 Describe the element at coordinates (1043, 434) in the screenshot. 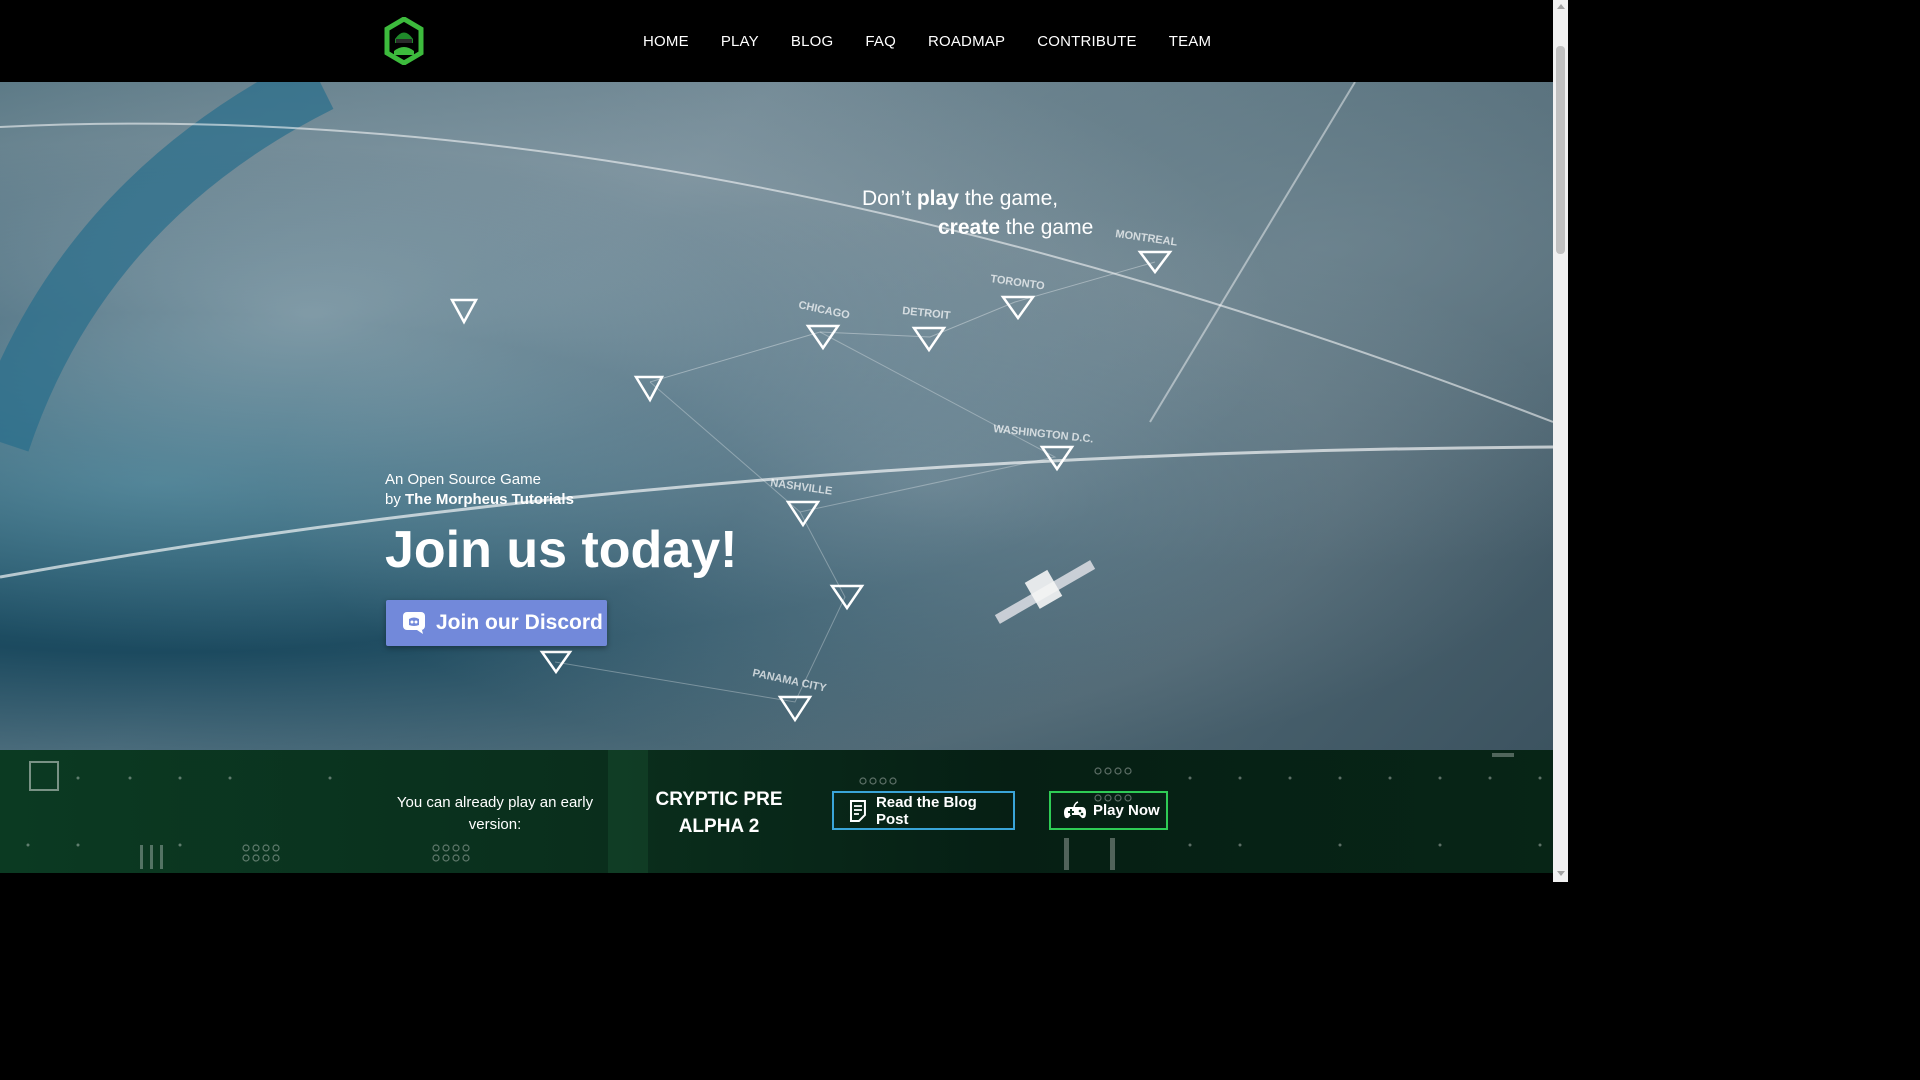

I see `map-label-washington: WASHINGTON D.C.` at that location.